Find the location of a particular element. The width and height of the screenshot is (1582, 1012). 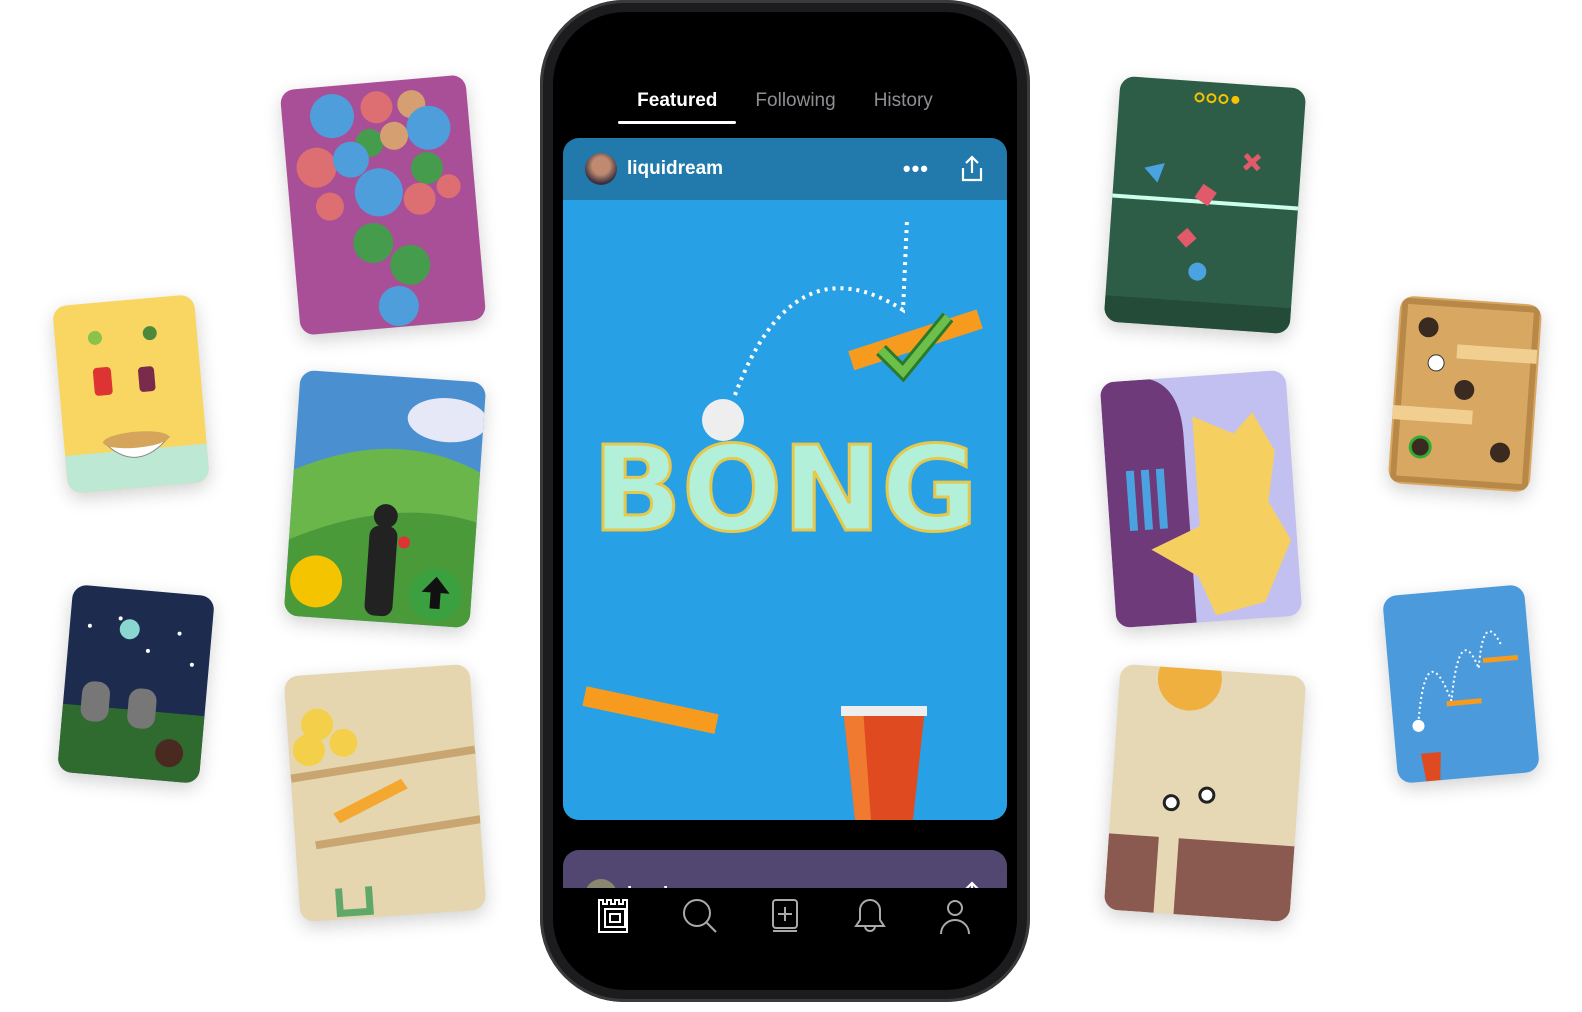

game-card-bong-mini is located at coordinates (1461, 684).